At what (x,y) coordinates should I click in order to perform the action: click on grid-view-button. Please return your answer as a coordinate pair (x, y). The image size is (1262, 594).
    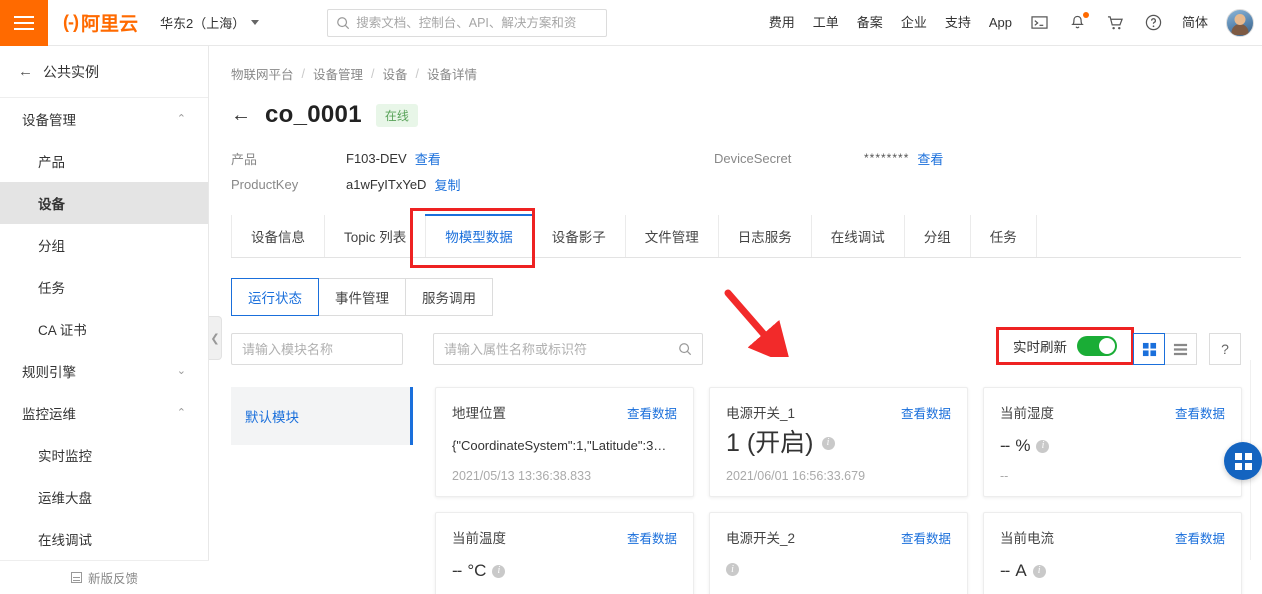
    Looking at the image, I should click on (1149, 349).